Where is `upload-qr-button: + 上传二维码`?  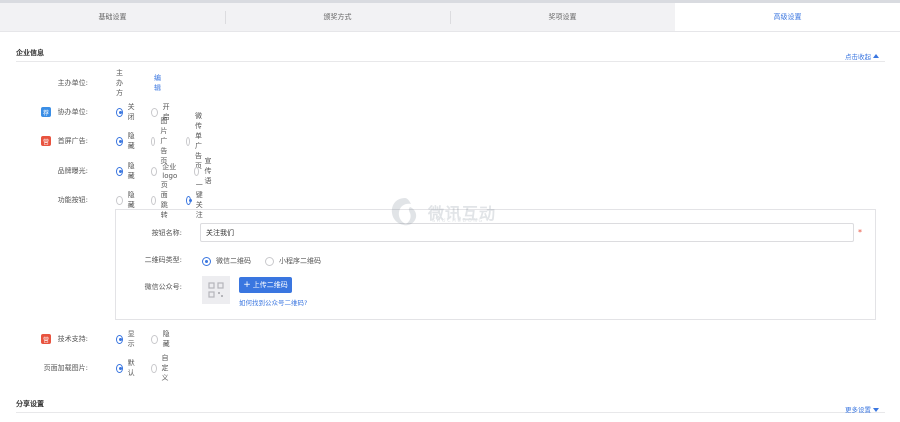 upload-qr-button: + 上传二维码 is located at coordinates (265, 285).